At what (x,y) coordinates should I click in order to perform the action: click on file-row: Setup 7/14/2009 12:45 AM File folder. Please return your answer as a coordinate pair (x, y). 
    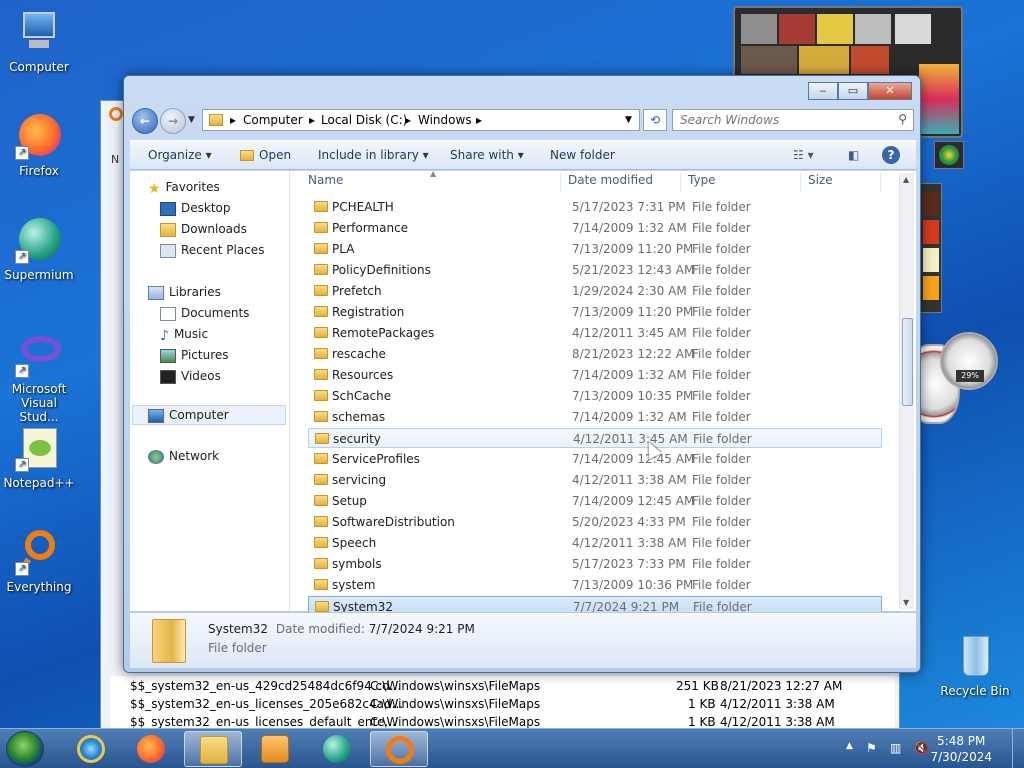
    Looking at the image, I should click on (595, 501).